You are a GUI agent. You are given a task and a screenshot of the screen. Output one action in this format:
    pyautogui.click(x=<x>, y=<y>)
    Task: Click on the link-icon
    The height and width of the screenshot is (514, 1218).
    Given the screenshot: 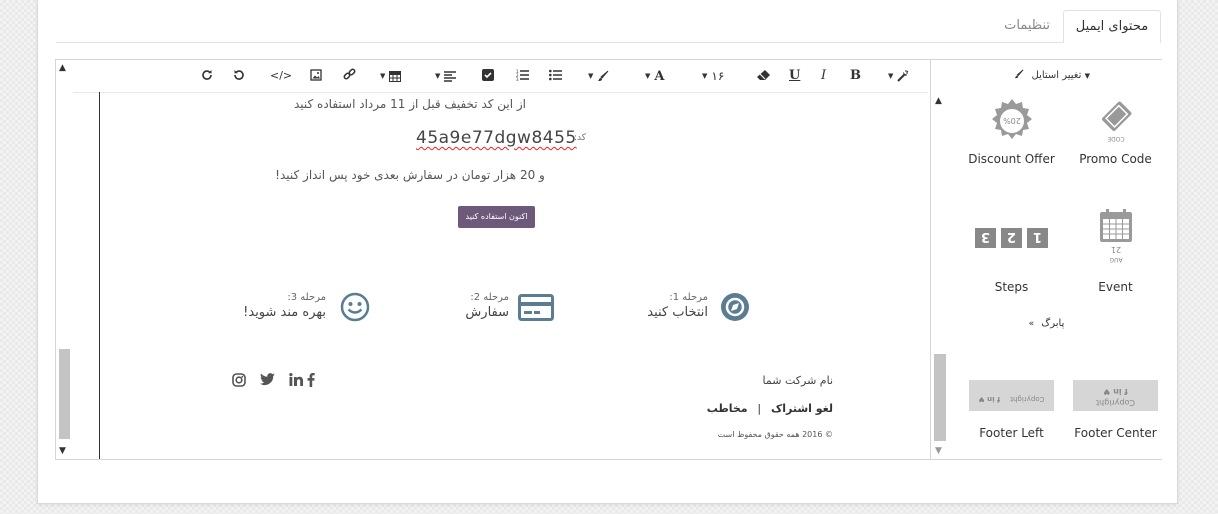 What is the action you would take?
    pyautogui.click(x=349, y=74)
    